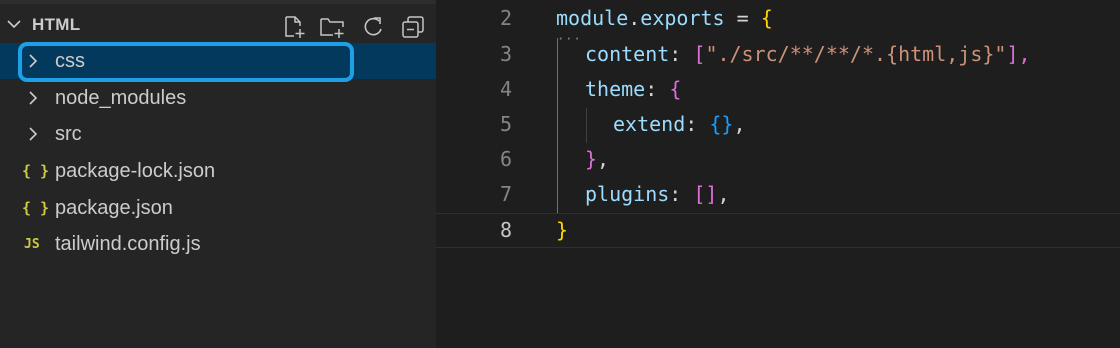  I want to click on token-bracket: {}, so click(721, 124).